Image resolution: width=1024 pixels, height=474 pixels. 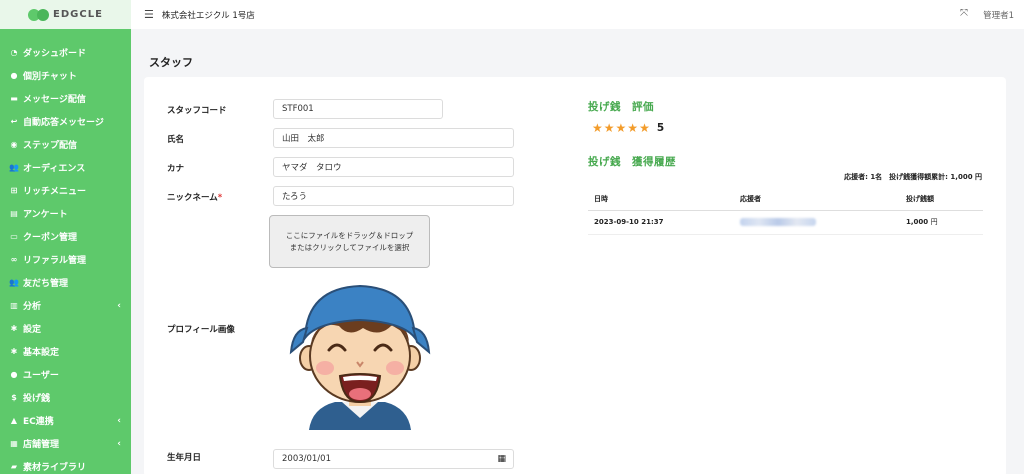 I want to click on col-amount: 投げ銭額, so click(x=941, y=199).